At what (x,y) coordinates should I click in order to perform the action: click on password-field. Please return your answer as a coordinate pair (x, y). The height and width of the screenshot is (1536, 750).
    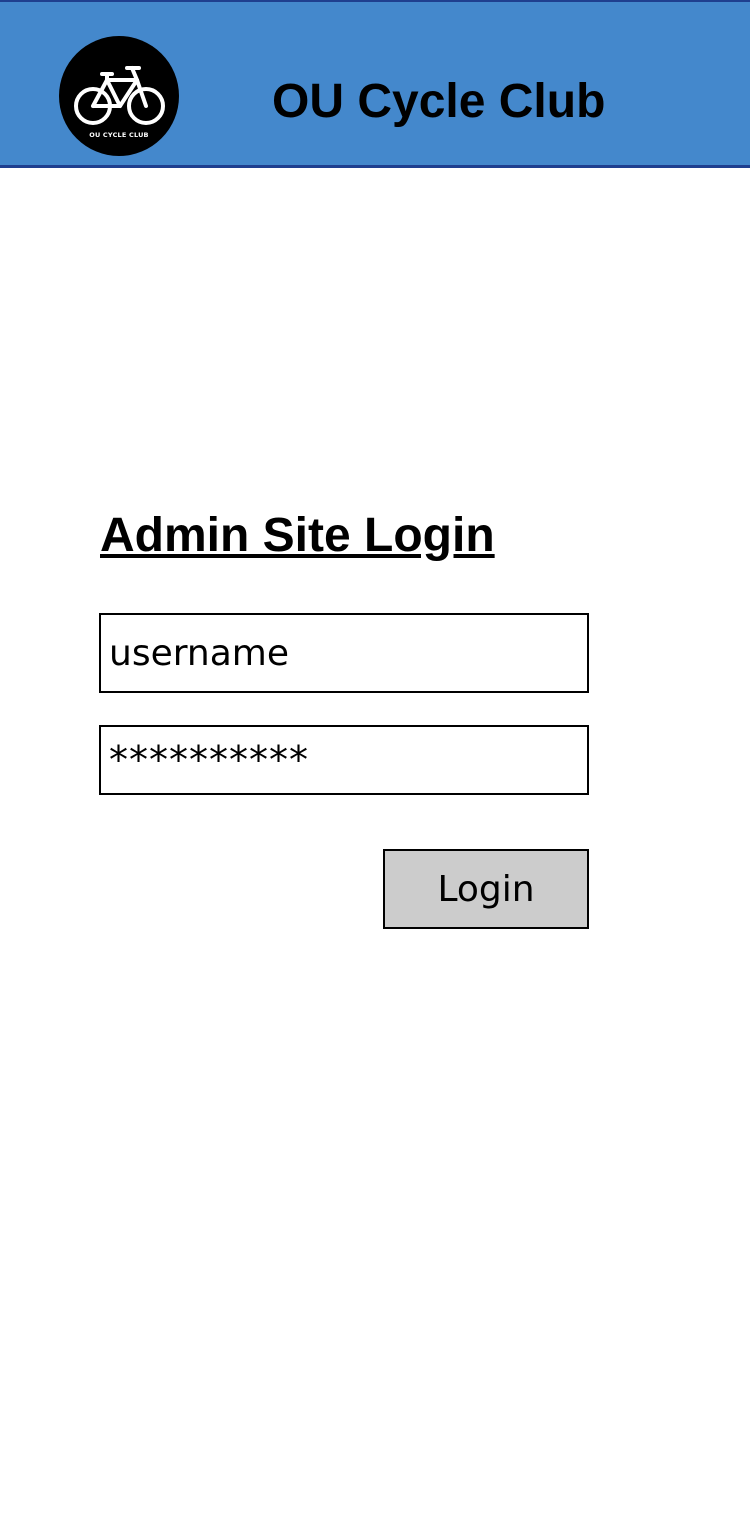
    Looking at the image, I should click on (344, 760).